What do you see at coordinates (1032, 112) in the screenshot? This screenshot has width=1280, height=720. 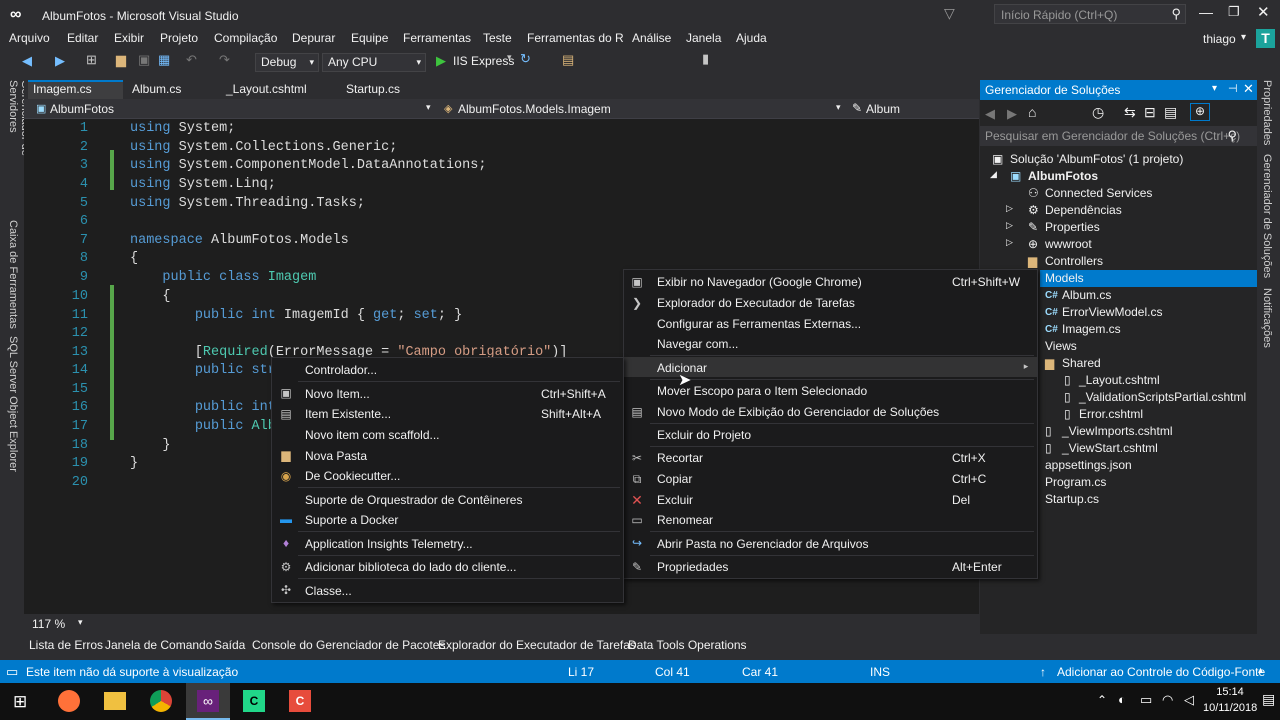 I see `home-icon: ⌂` at bounding box center [1032, 112].